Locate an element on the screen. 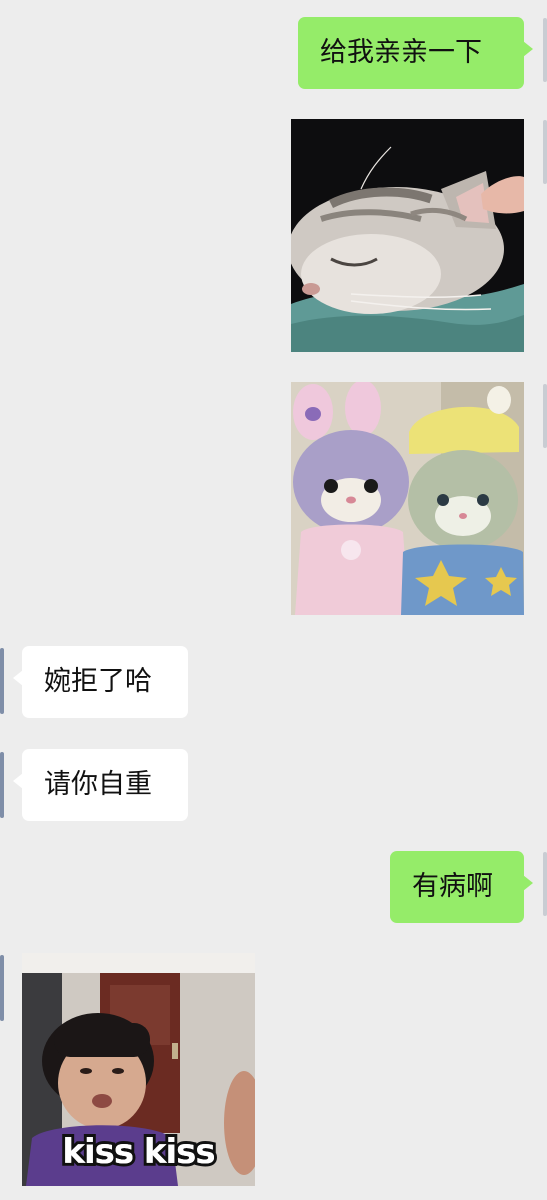 The image size is (547, 1200). message-bubble-sent: 有病啊 is located at coordinates (461, 887).